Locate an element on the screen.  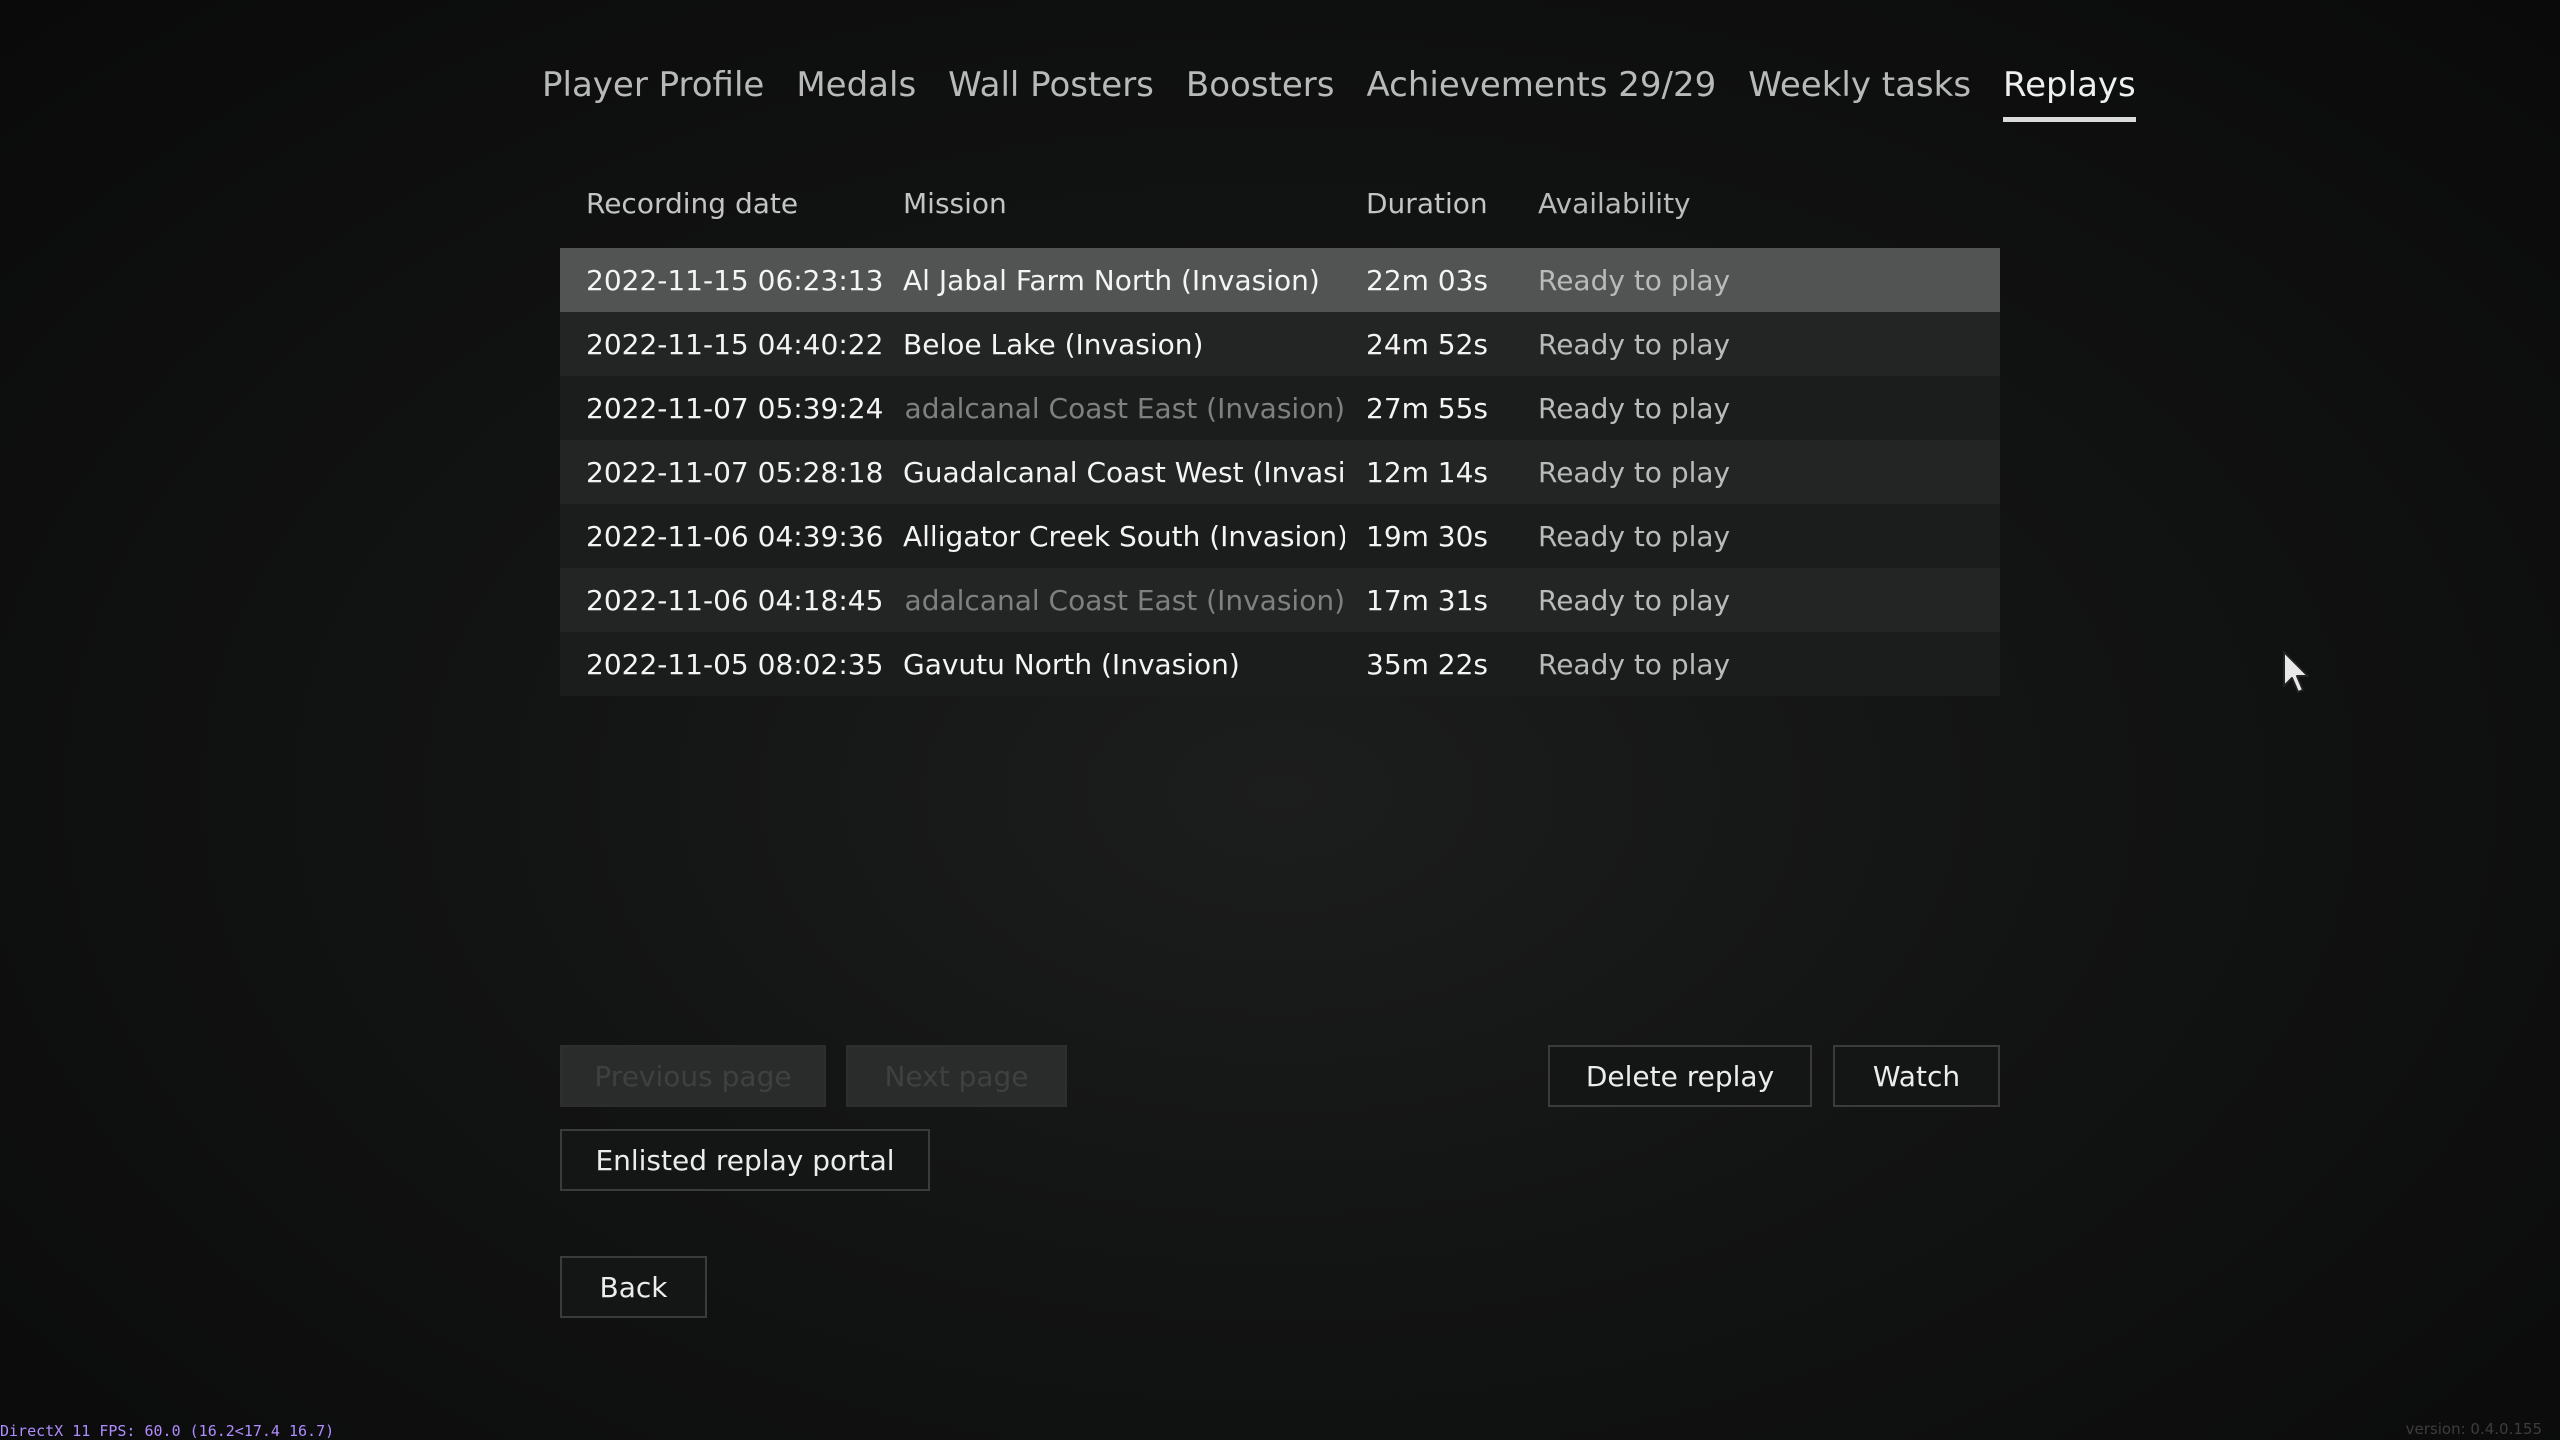
header-recording-date: Recording date is located at coordinates (744, 203).